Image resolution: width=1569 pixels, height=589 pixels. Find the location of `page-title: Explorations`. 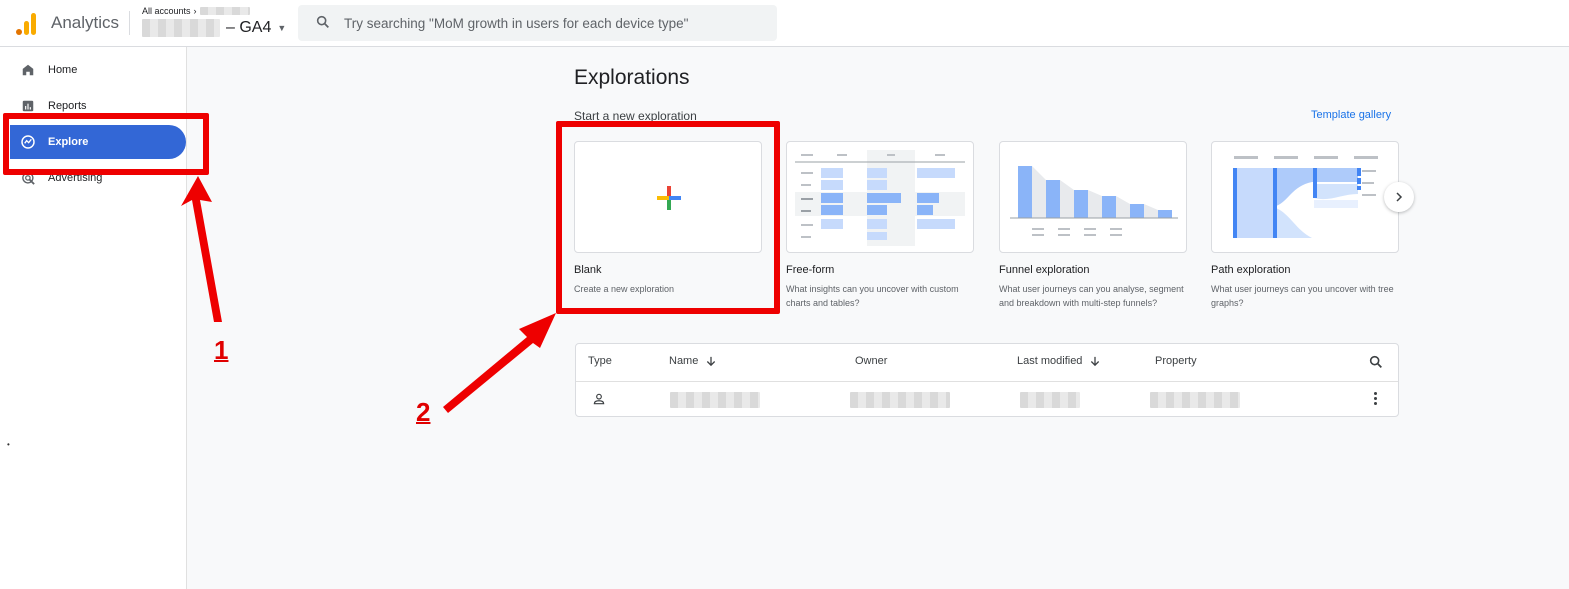

page-title: Explorations is located at coordinates (632, 77).